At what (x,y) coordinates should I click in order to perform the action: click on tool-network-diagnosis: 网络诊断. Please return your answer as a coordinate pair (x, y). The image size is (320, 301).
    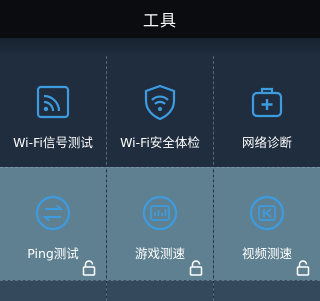
    Looking at the image, I should click on (267, 111).